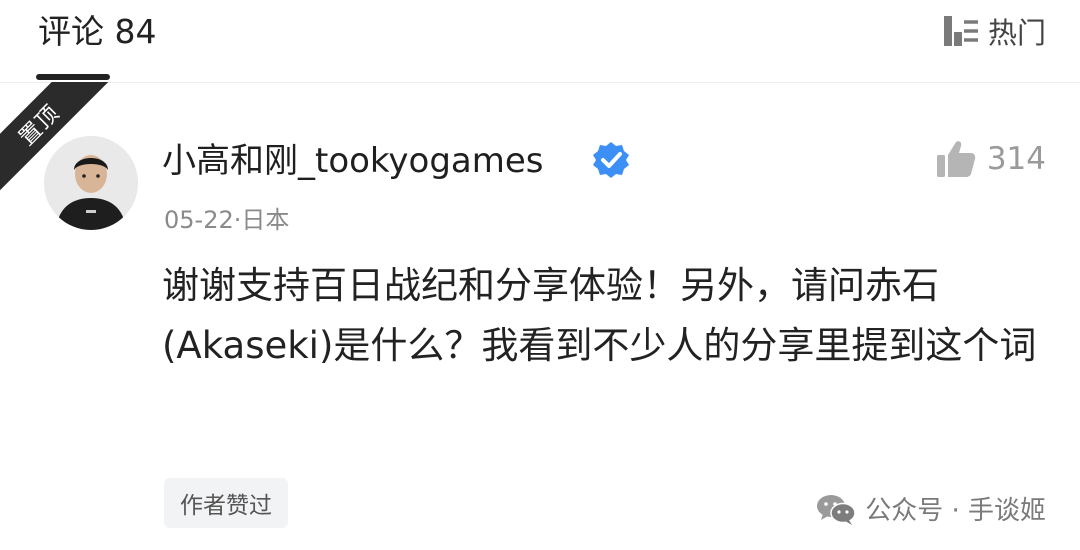  What do you see at coordinates (91, 183) in the screenshot?
I see `avatar` at bounding box center [91, 183].